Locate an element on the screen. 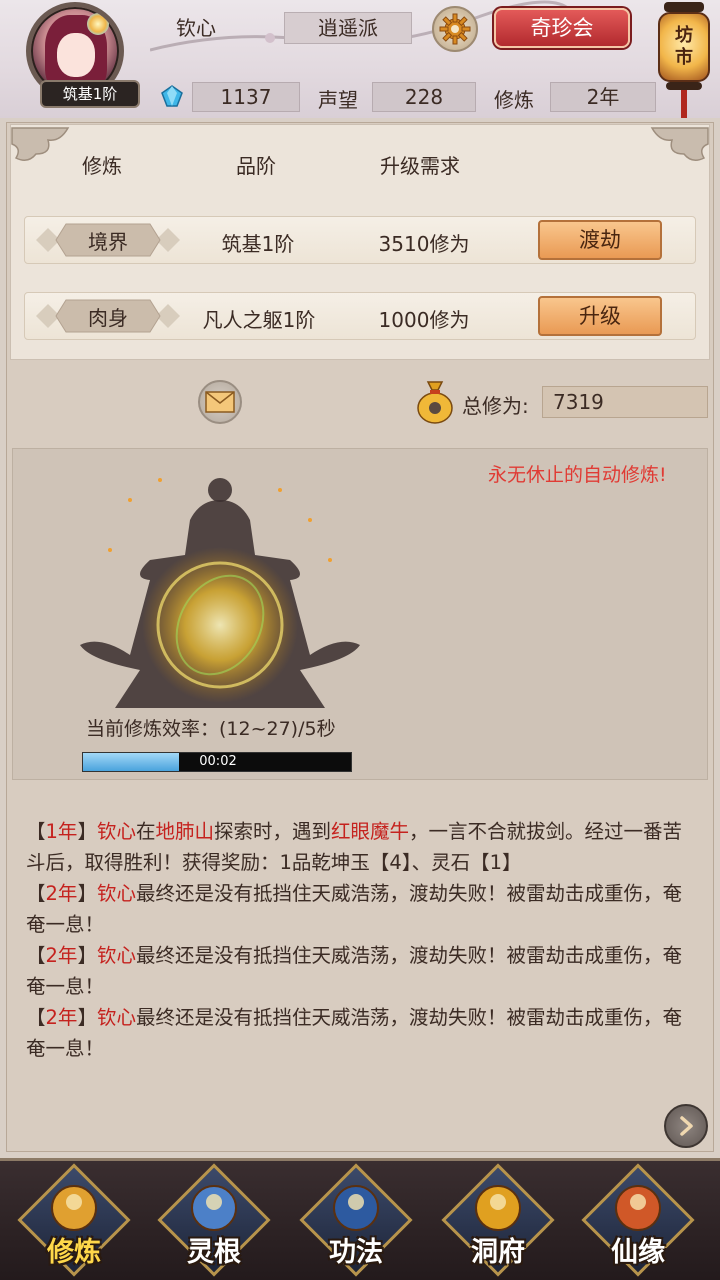 The height and width of the screenshot is (1280, 720). cultivation-rate: 当前修炼效率：(12~27)/5秒 is located at coordinates (211, 729).